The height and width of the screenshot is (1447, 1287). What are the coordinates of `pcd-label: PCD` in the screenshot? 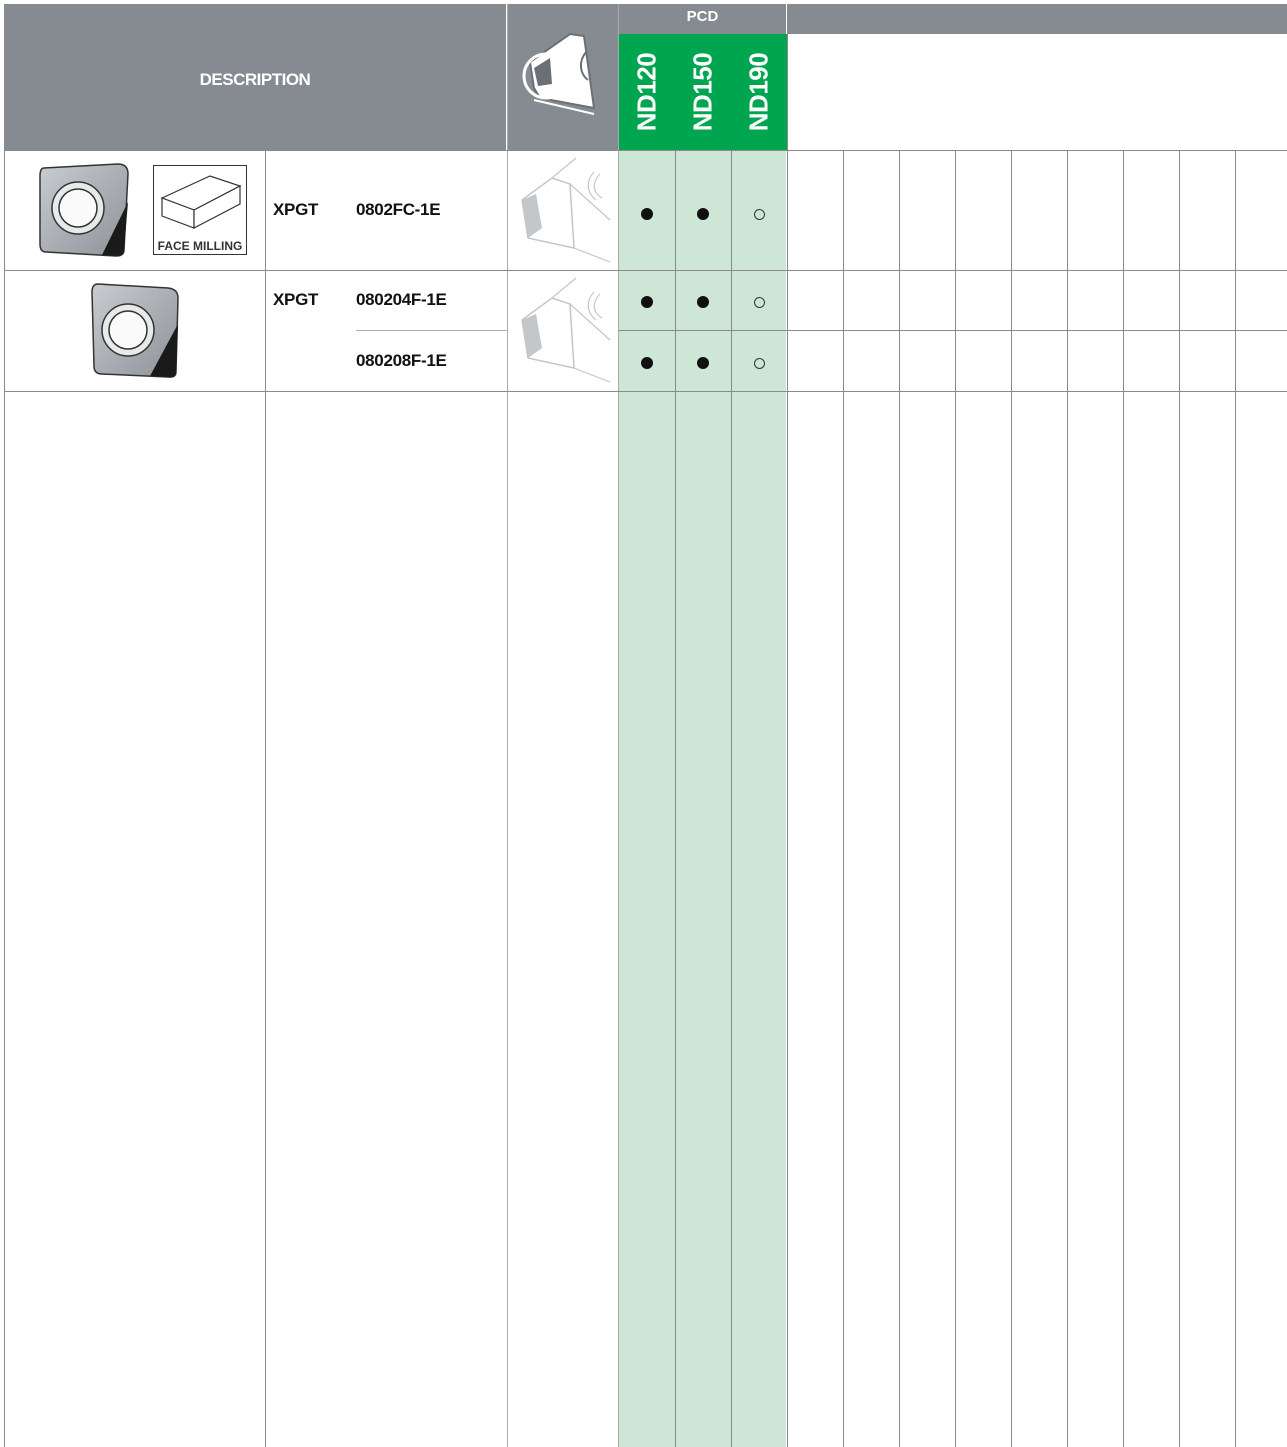 It's located at (702, 16).